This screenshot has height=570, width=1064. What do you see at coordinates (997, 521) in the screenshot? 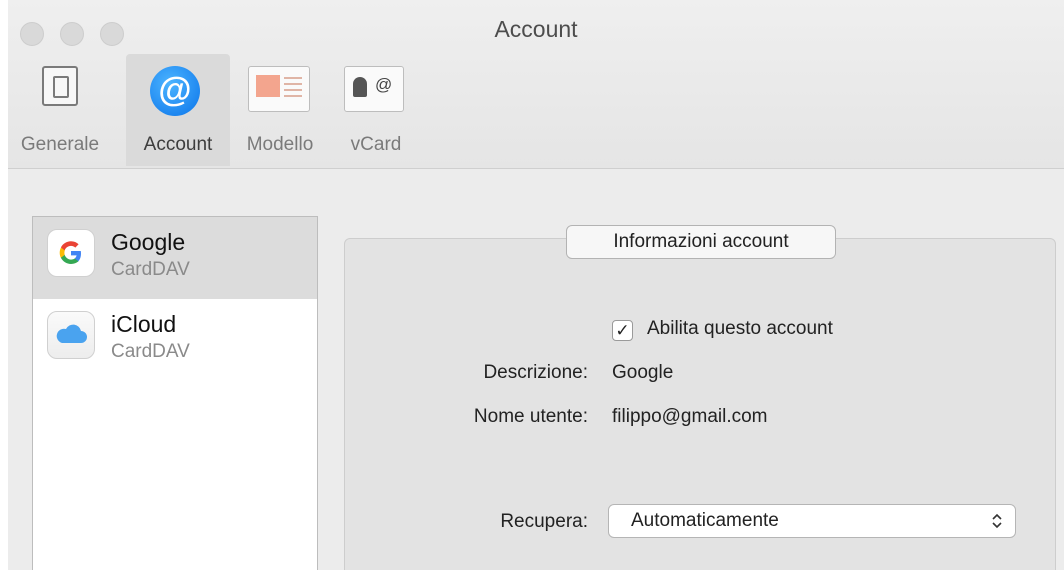
I see `updown-chevron-icon` at bounding box center [997, 521].